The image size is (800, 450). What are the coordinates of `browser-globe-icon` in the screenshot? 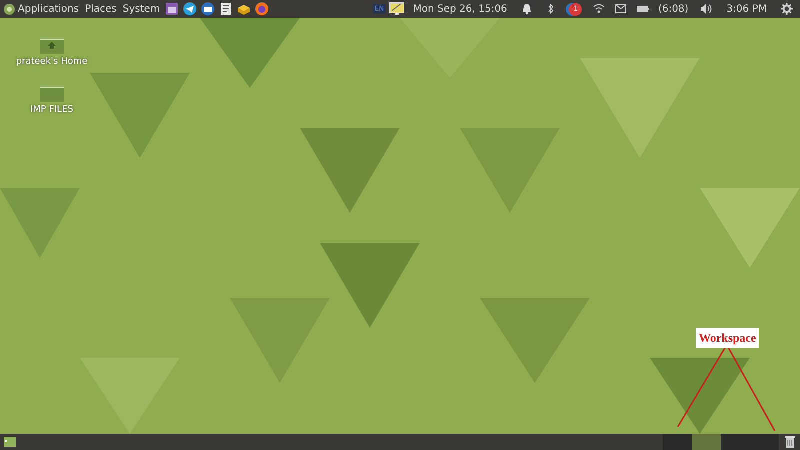 It's located at (262, 9).